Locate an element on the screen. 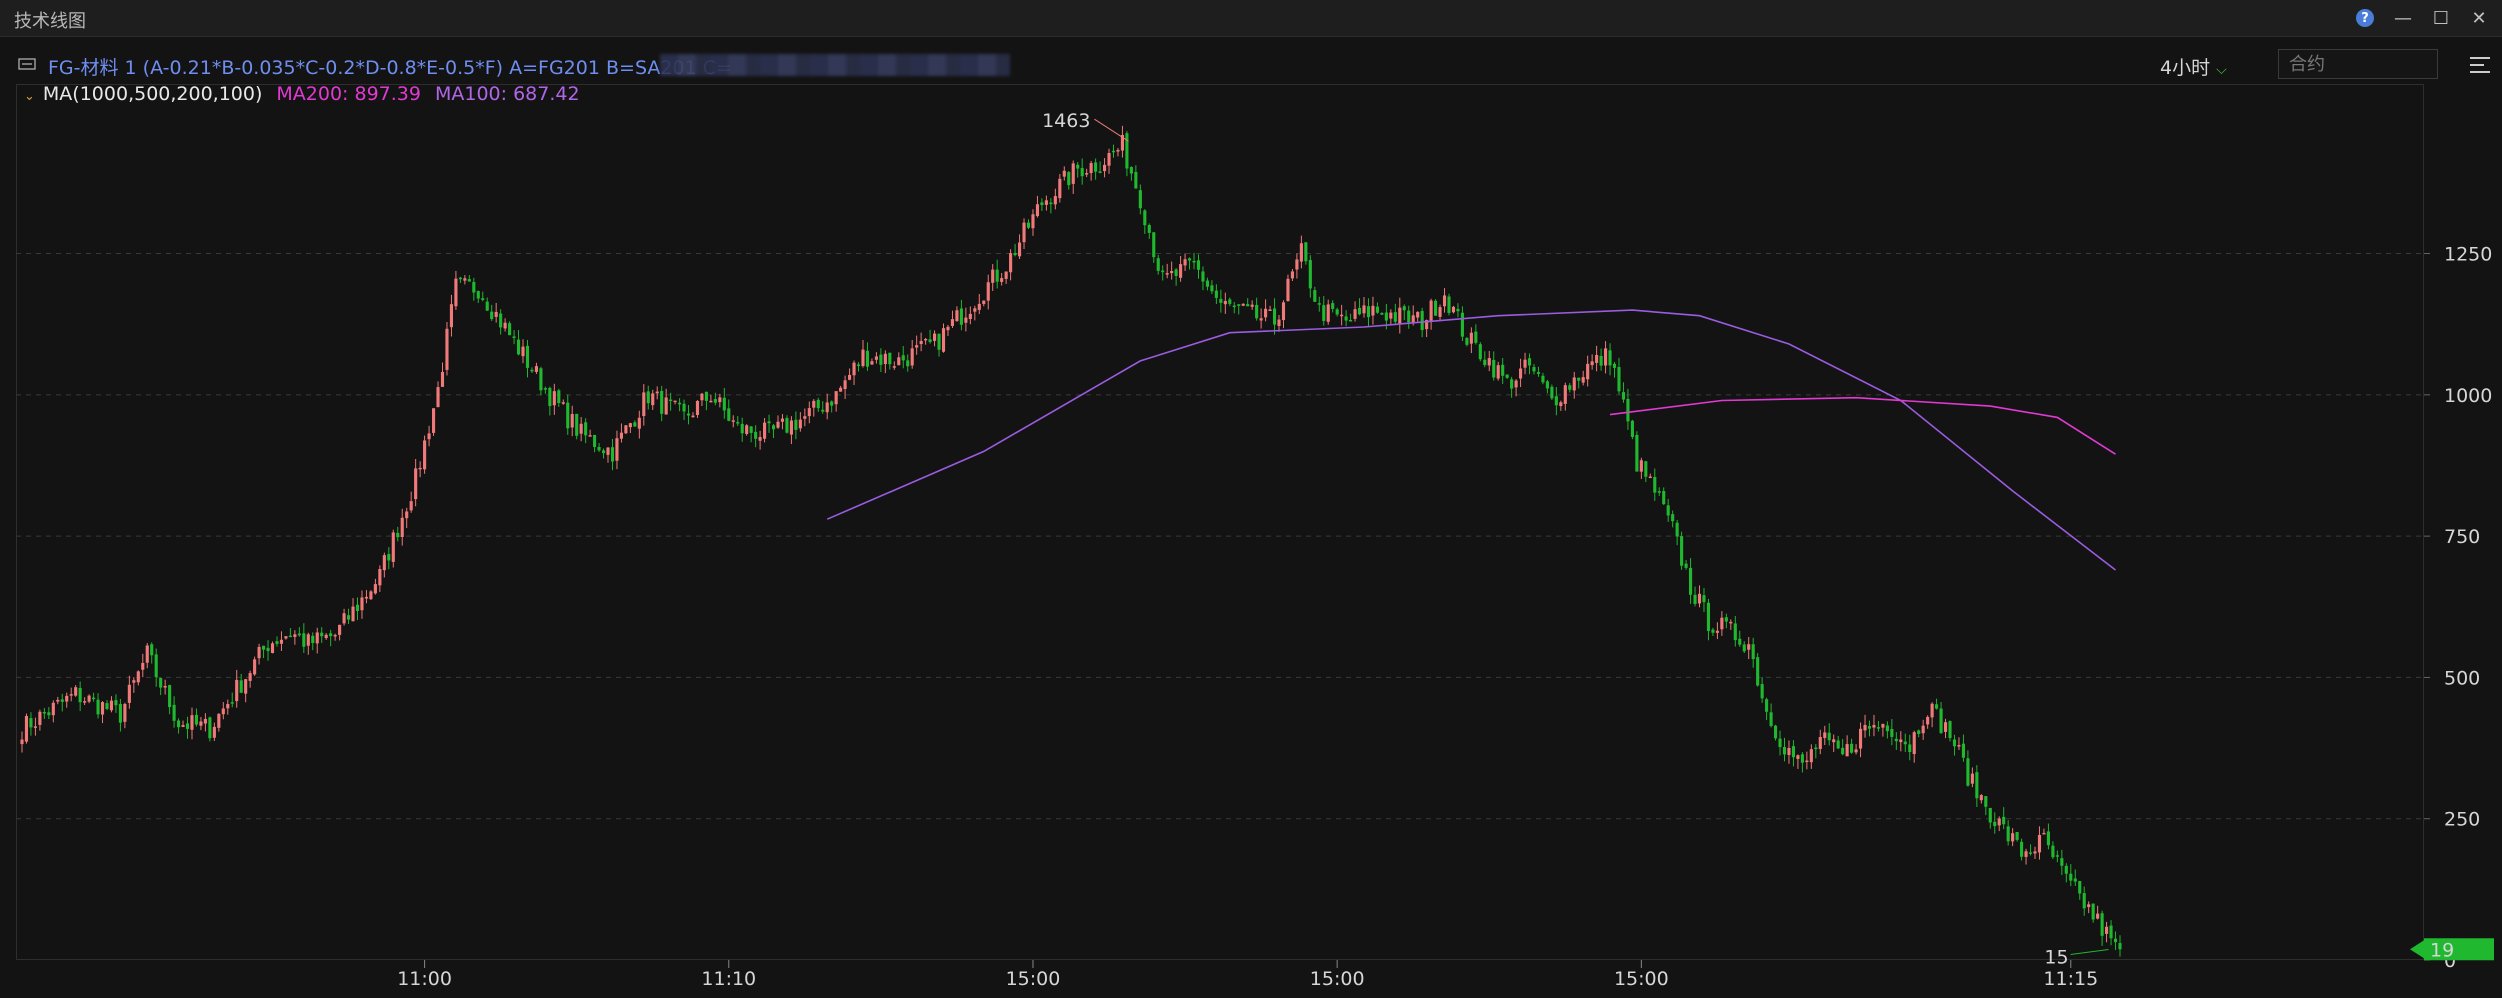 The height and width of the screenshot is (998, 2502). ma-label: MA(1000,500,200,100) is located at coordinates (152, 94).